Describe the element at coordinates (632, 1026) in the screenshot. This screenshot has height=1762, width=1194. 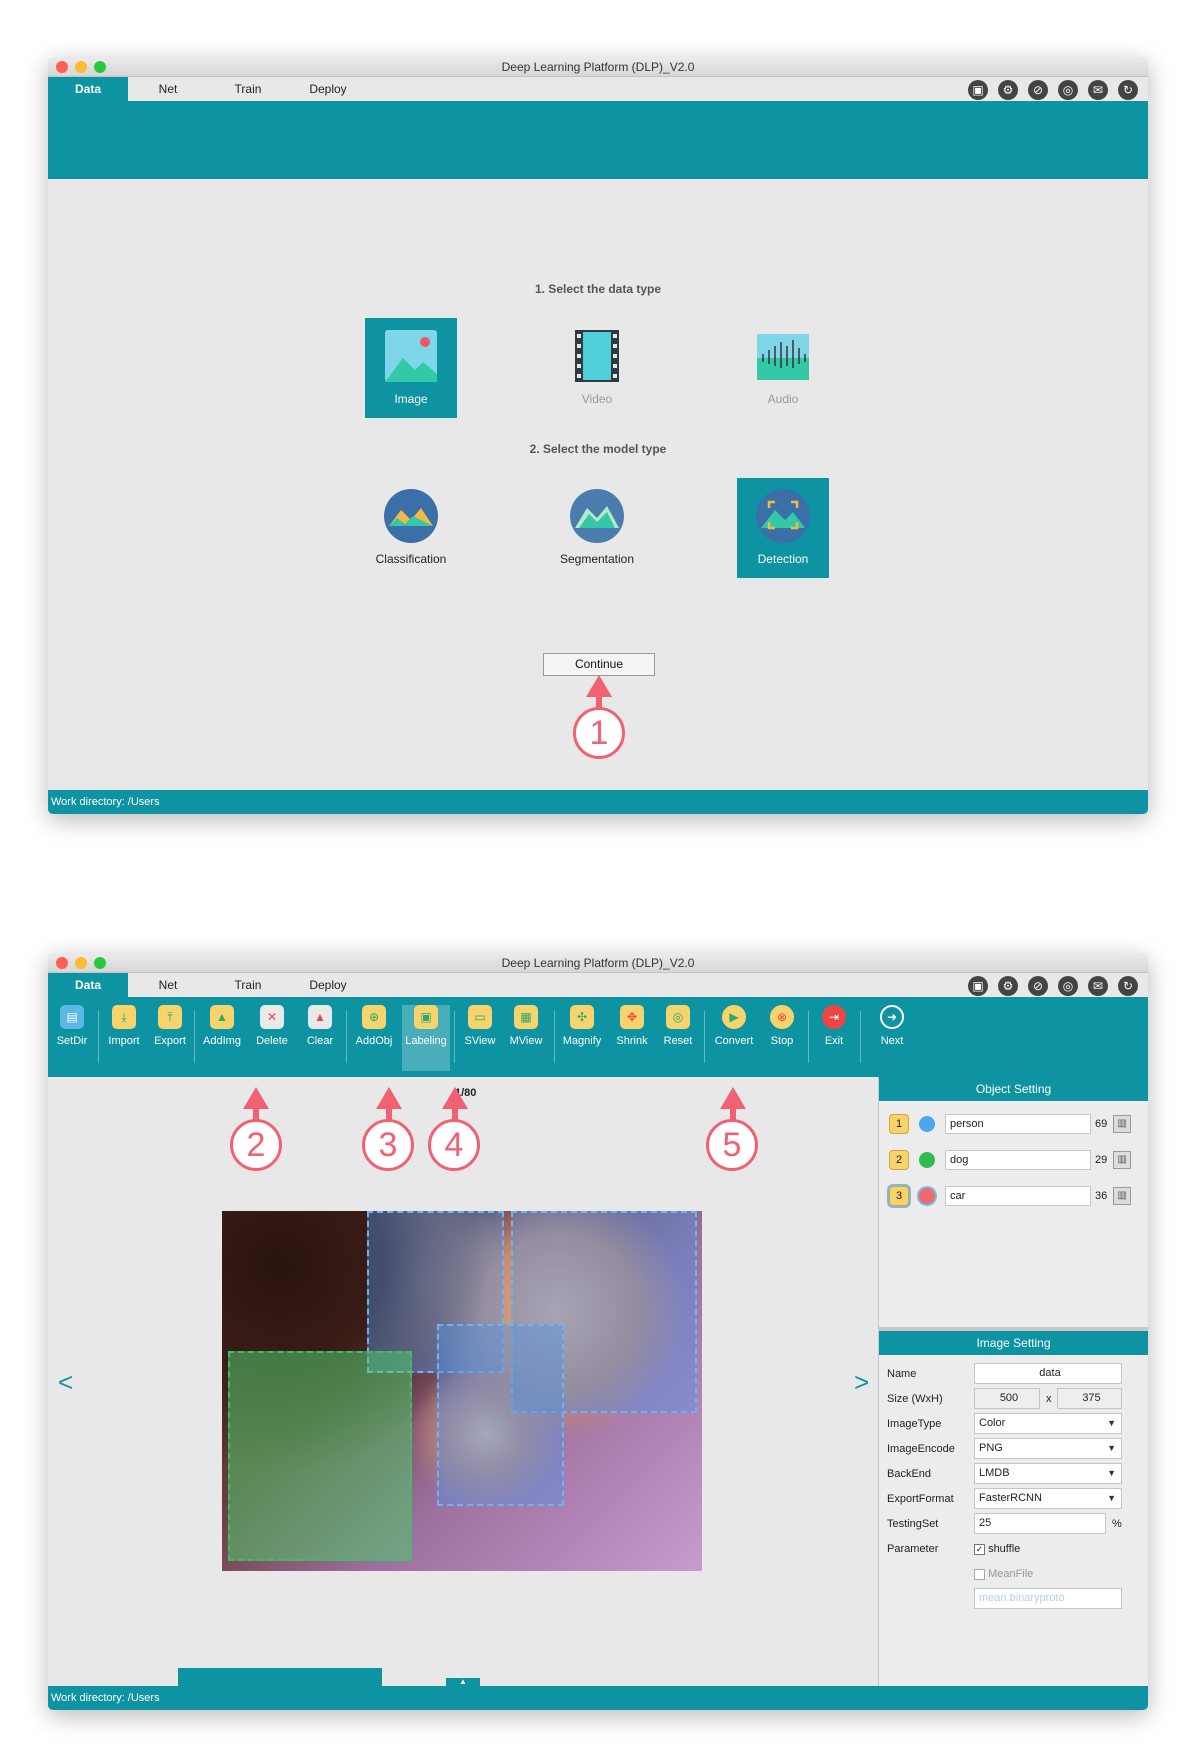
I see `shrink-button: ✥ Shrink` at that location.